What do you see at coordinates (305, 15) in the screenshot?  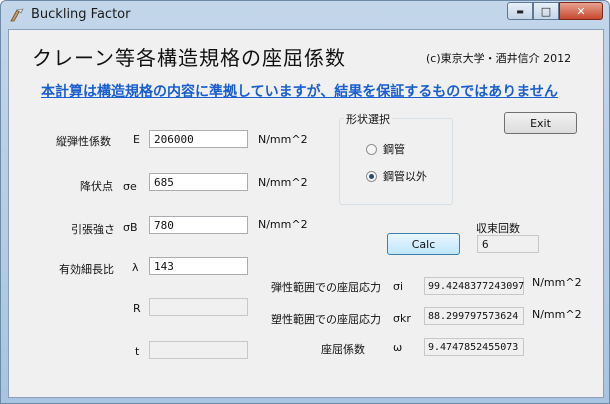 I see `title-bar: Buckling Factor ▬ □ ✕` at bounding box center [305, 15].